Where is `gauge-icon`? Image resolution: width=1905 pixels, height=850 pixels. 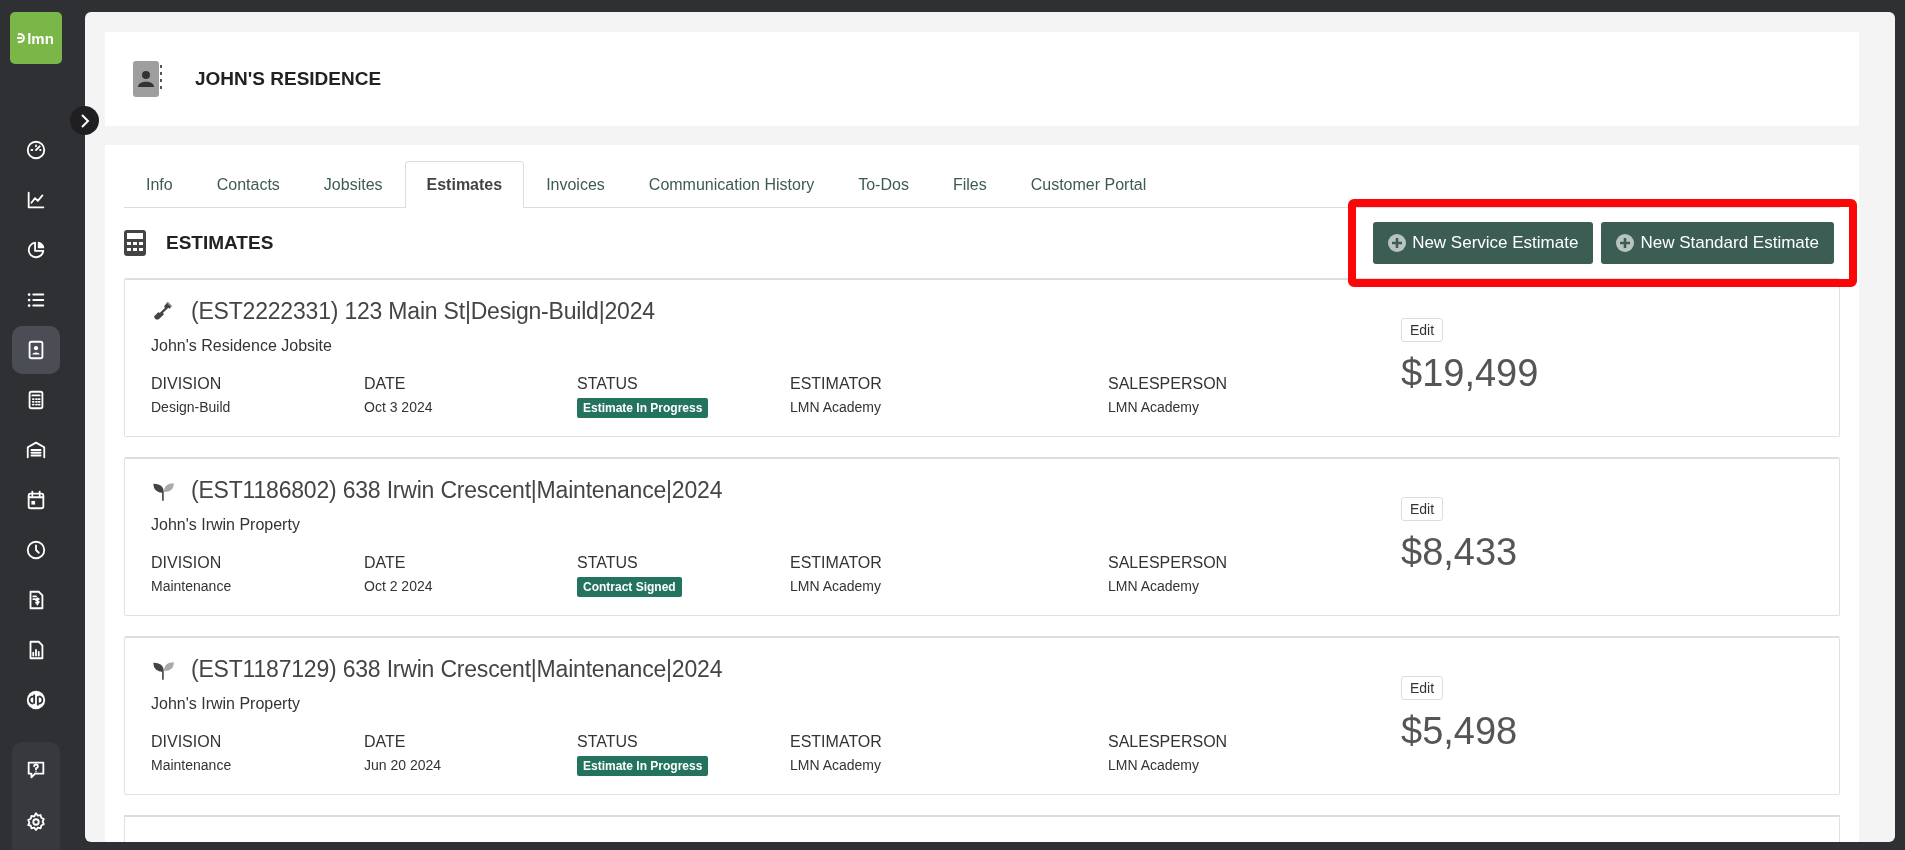 gauge-icon is located at coordinates (35, 150).